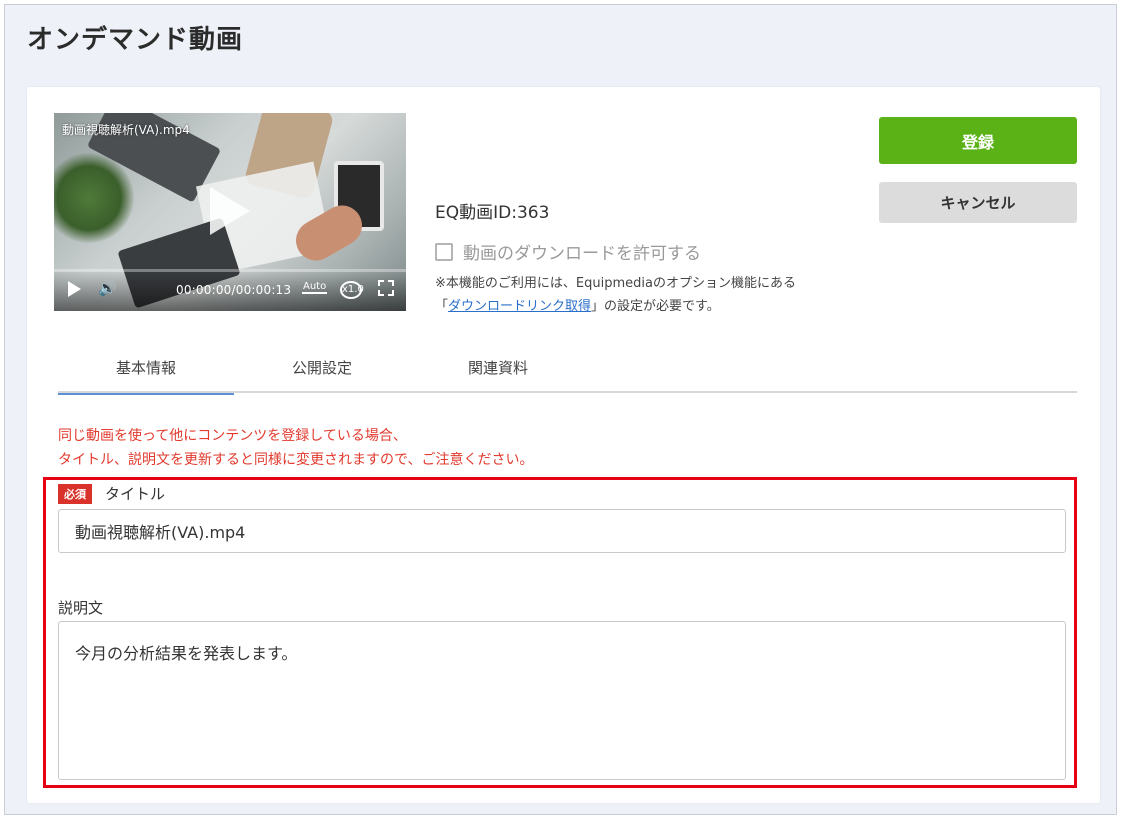  Describe the element at coordinates (655, 306) in the screenshot. I see `note-suffix: 」の設定が必要です。` at that location.